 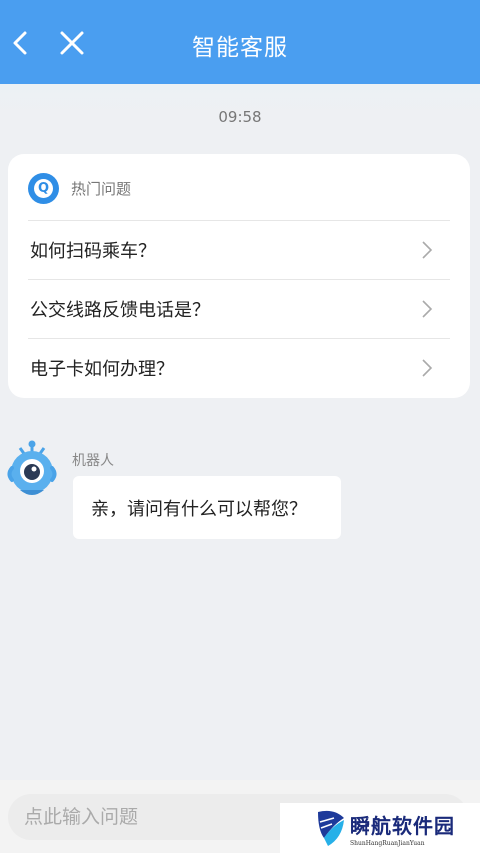 What do you see at coordinates (101, 188) in the screenshot?
I see `hot-questions-label: 热门问题` at bounding box center [101, 188].